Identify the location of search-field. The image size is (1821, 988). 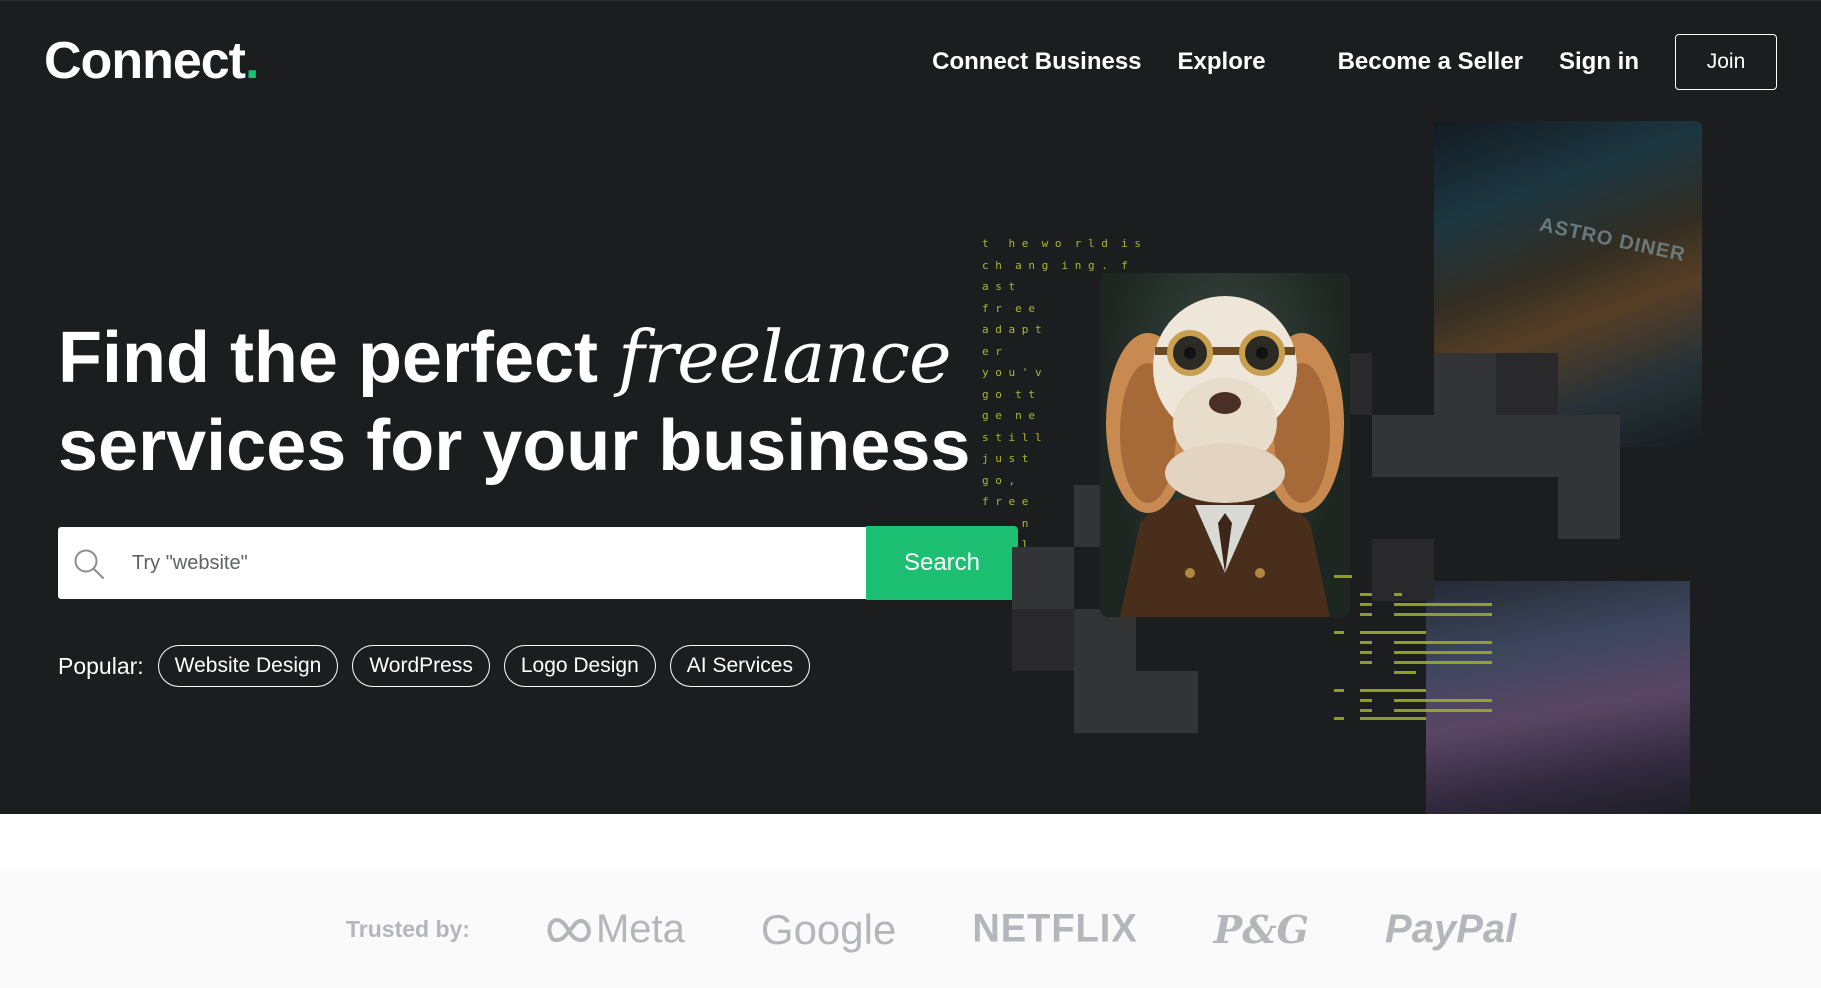
(462, 563).